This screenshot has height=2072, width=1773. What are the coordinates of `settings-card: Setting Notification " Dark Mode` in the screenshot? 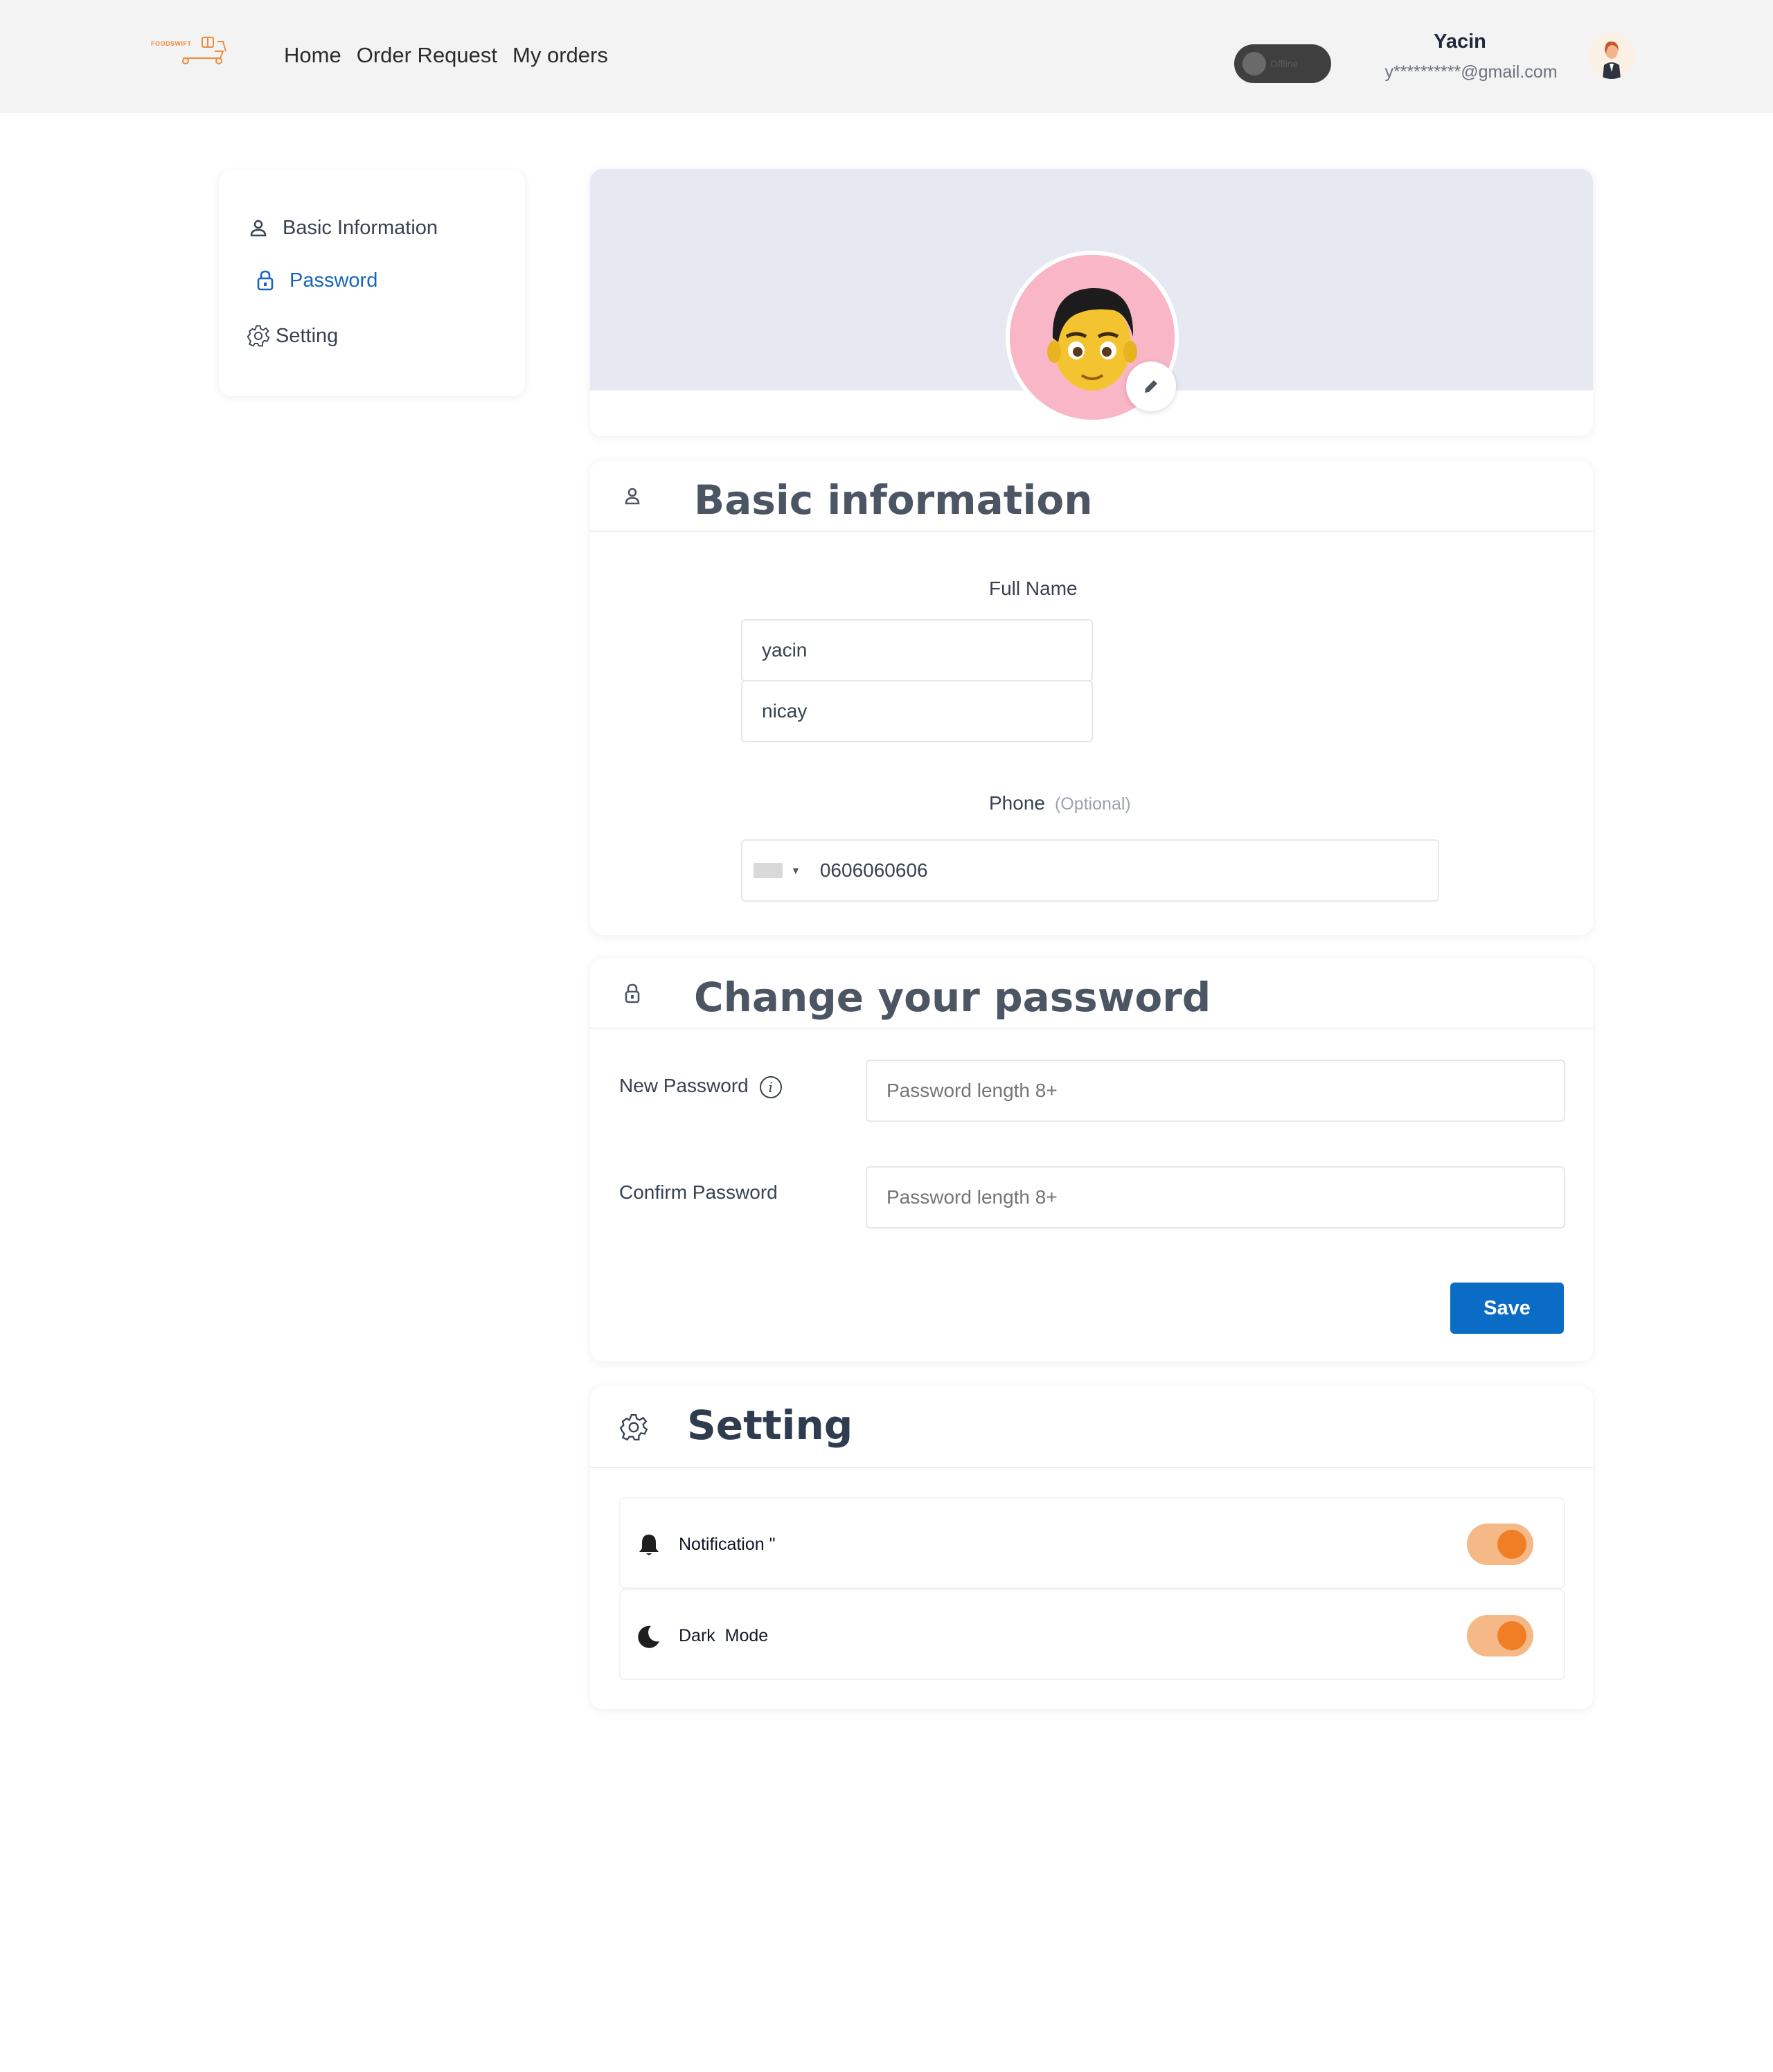 It's located at (1091, 1547).